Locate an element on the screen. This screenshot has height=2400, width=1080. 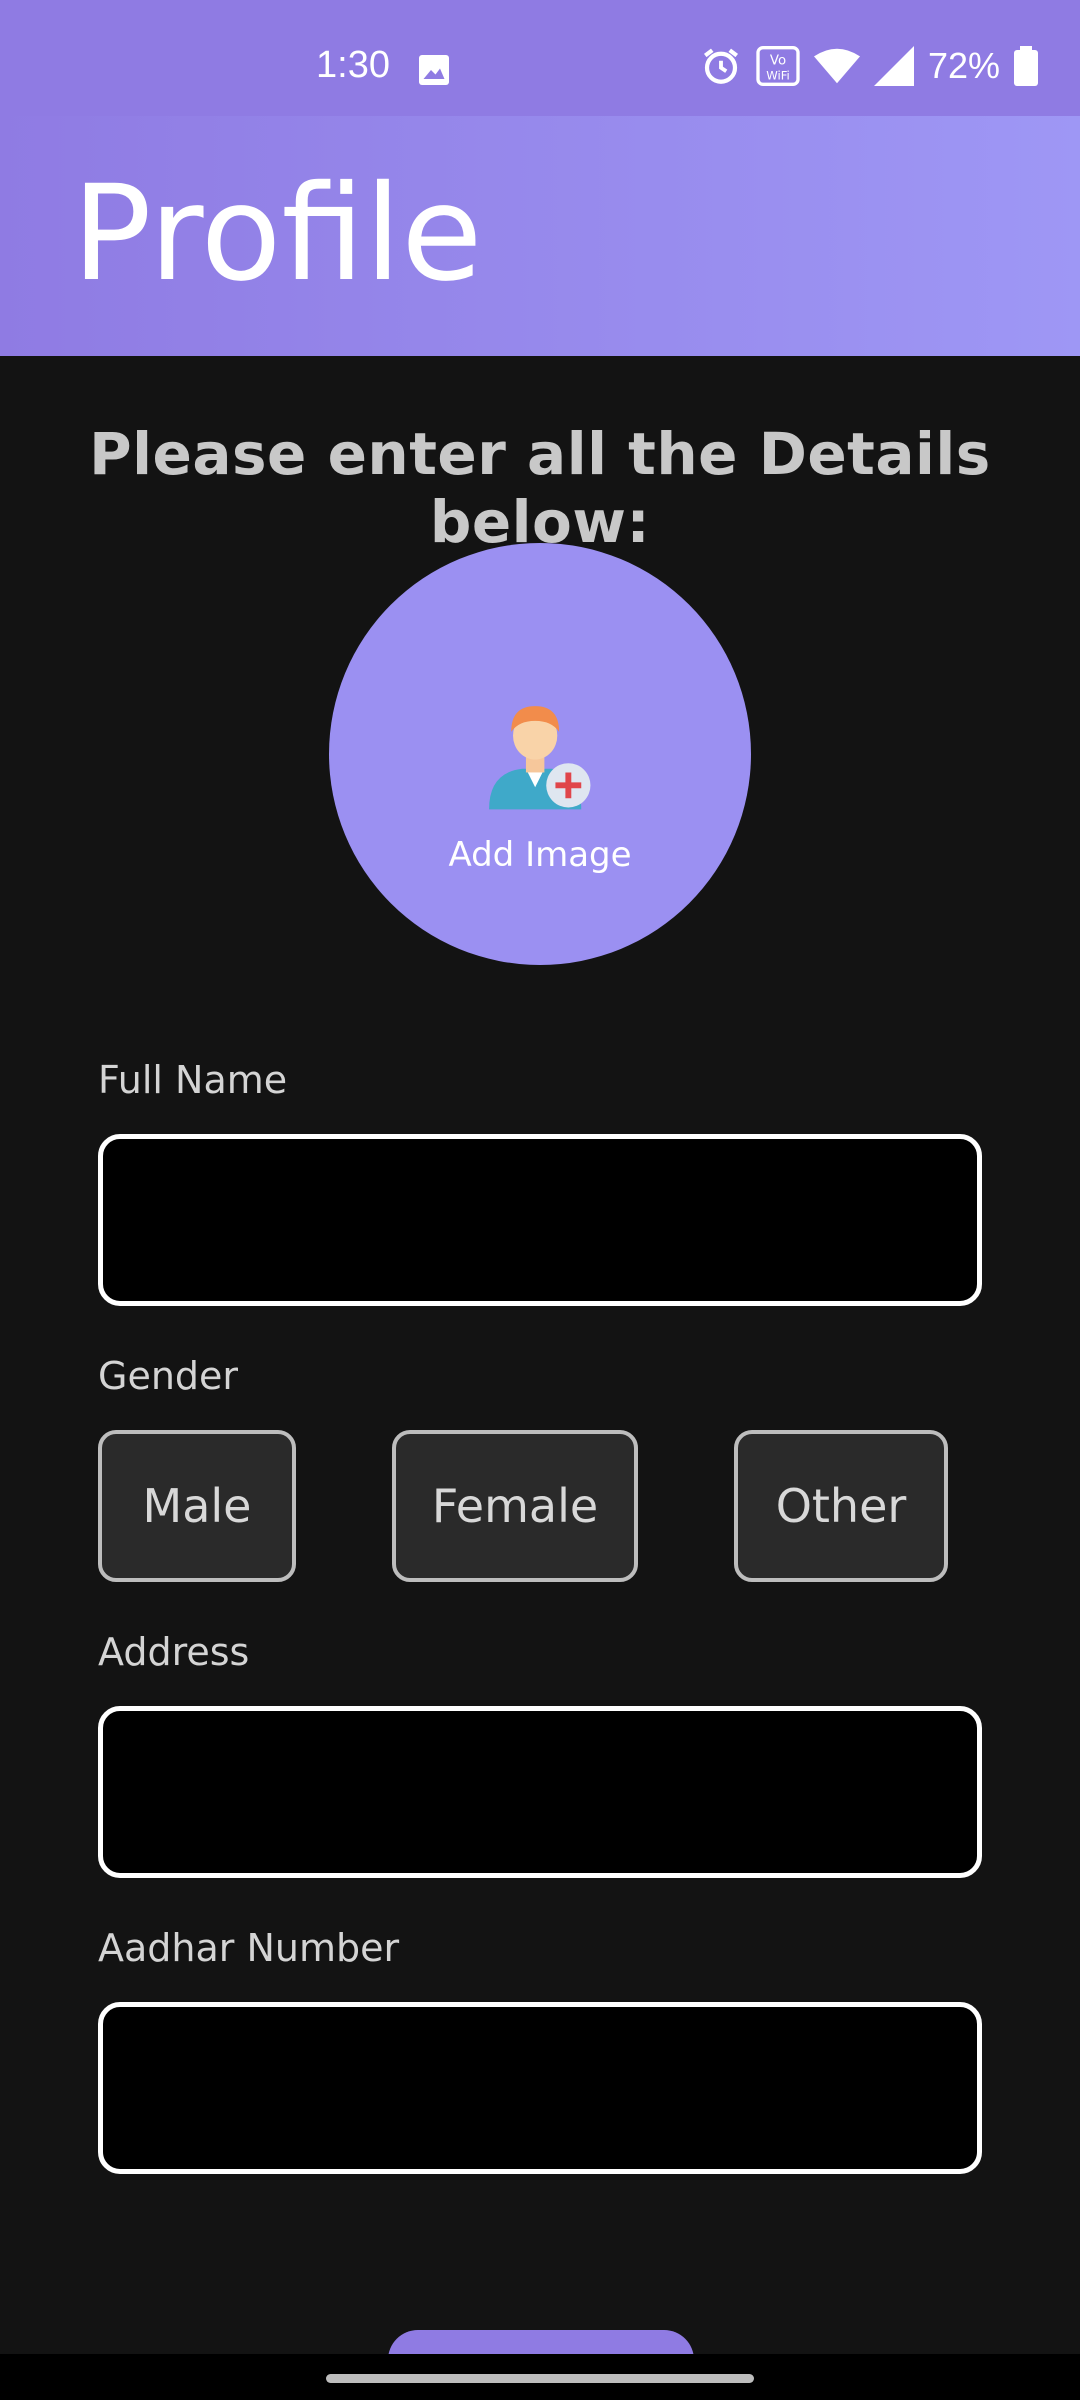
wifi-icon is located at coordinates (836, 66).